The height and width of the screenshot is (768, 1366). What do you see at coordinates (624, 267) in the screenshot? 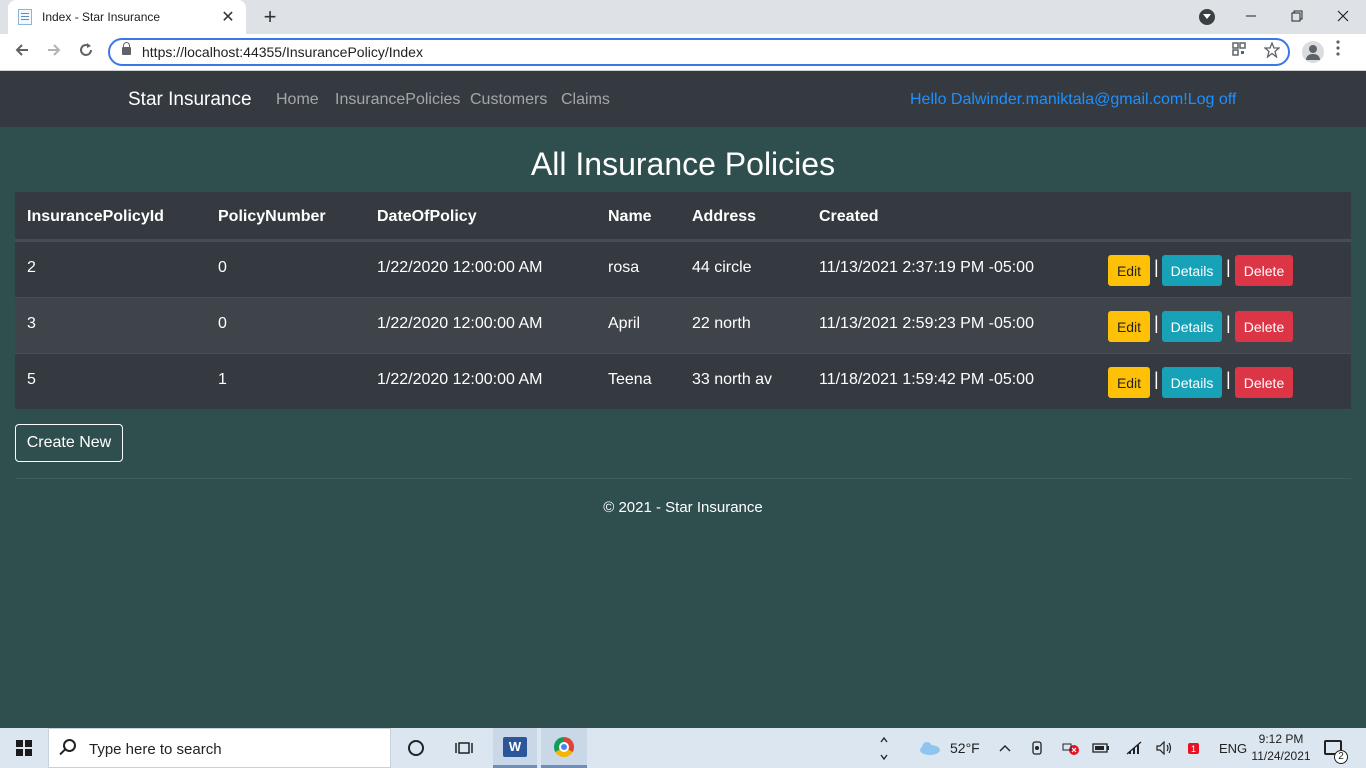
I see `cell-name: rosa` at bounding box center [624, 267].